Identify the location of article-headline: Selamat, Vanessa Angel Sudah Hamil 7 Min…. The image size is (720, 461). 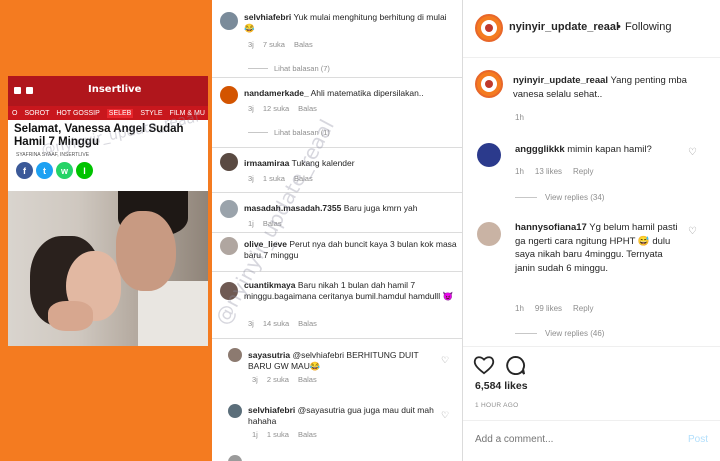
(99, 135).